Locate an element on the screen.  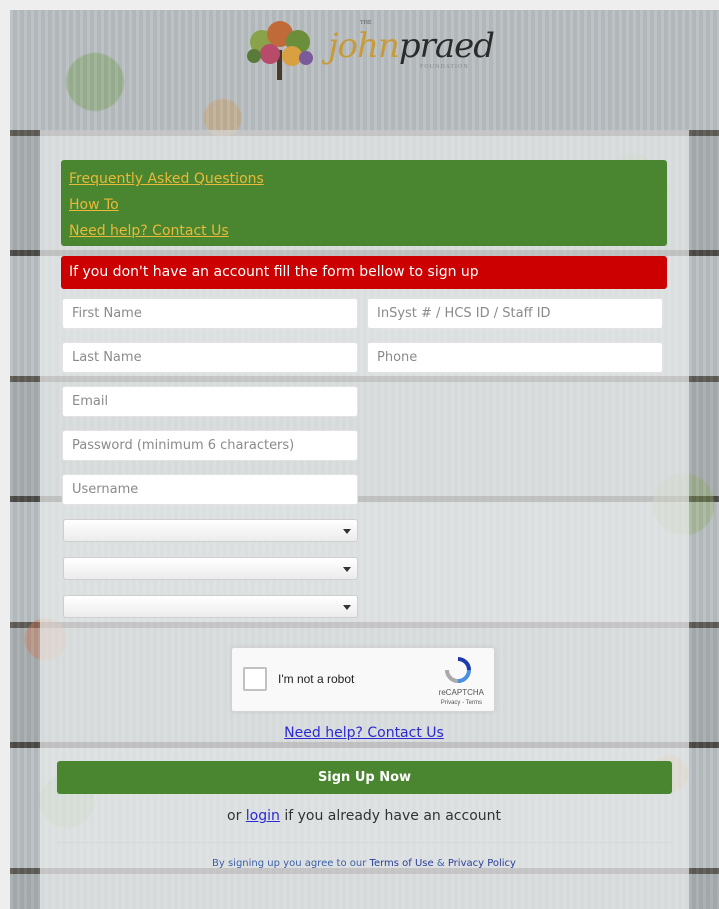
divider is located at coordinates (364, 842).